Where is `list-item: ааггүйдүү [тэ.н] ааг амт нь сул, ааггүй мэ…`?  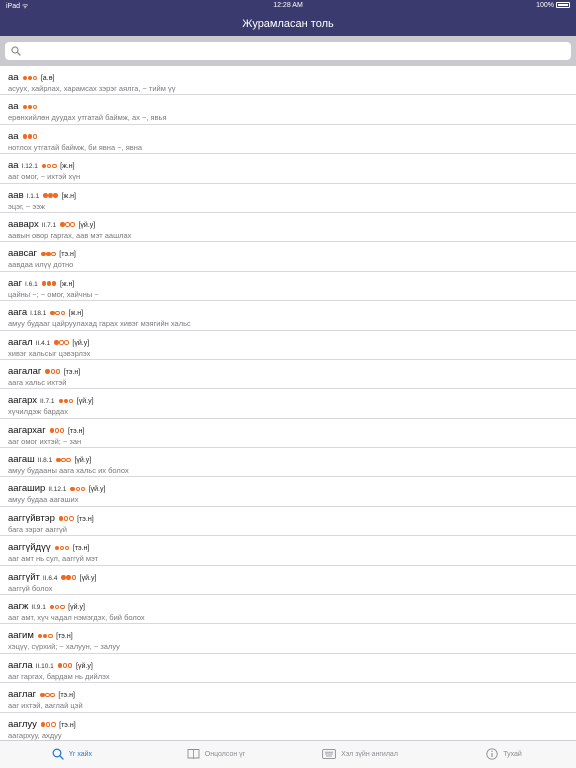 list-item: ааггүйдүү [тэ.н] ааг амт нь сул, ааггүй мэ… is located at coordinates (288, 551).